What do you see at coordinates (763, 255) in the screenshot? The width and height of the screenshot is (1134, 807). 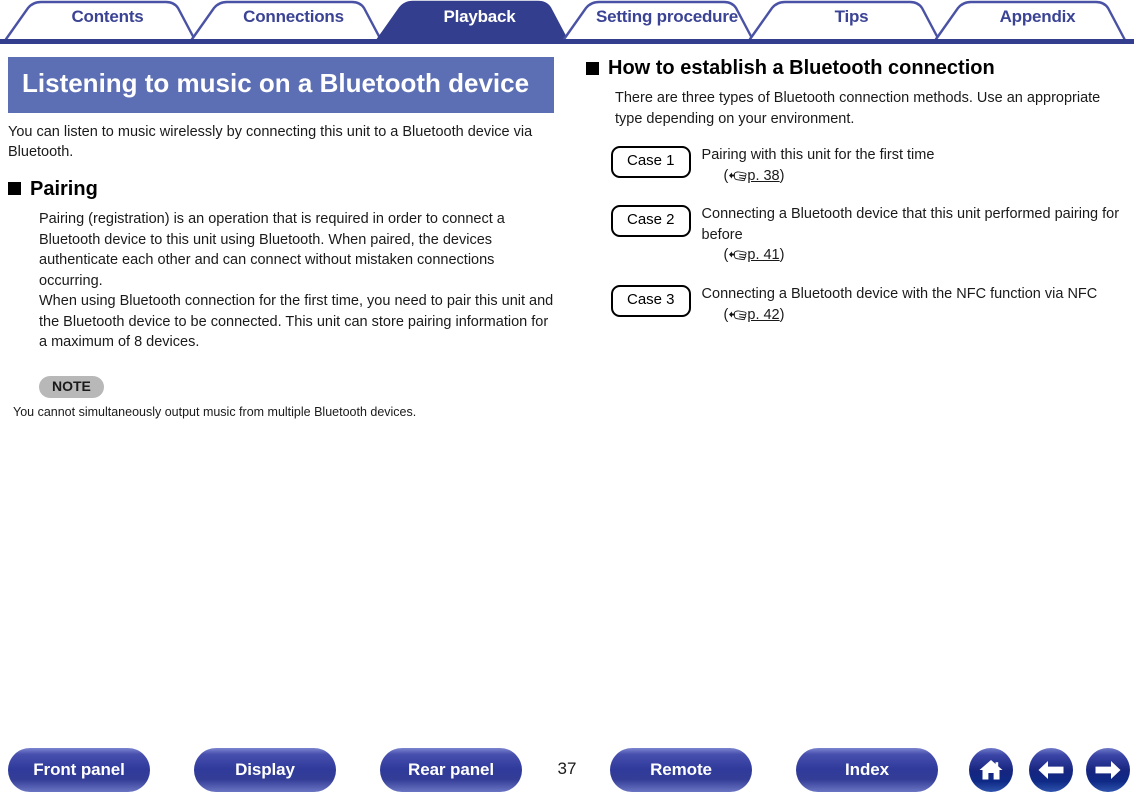 I see `page-link-text: p. 41` at bounding box center [763, 255].